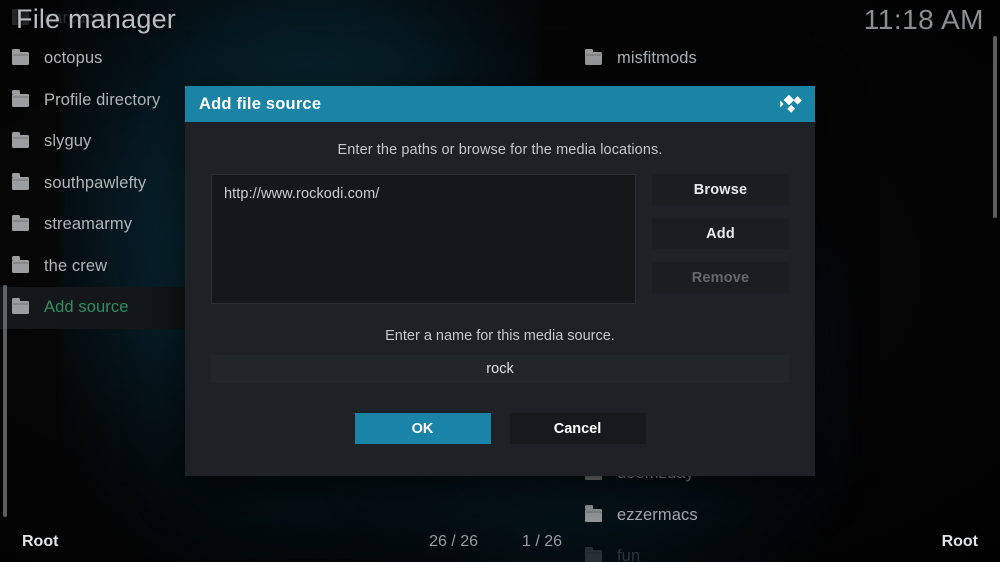 The width and height of the screenshot is (1000, 562). Describe the element at coordinates (73, 58) in the screenshot. I see `list-item-label: octopus` at that location.